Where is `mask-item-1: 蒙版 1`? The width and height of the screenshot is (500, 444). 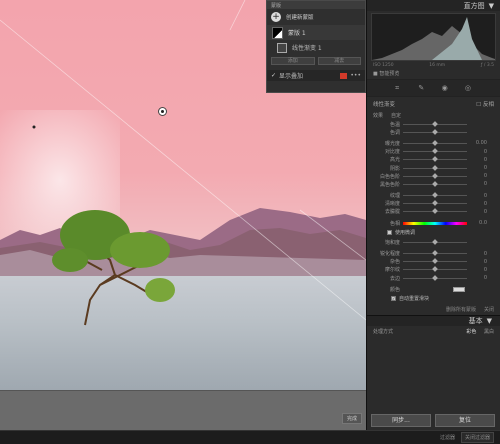
mask-item-1: 蒙版 1 is located at coordinates (316, 32).